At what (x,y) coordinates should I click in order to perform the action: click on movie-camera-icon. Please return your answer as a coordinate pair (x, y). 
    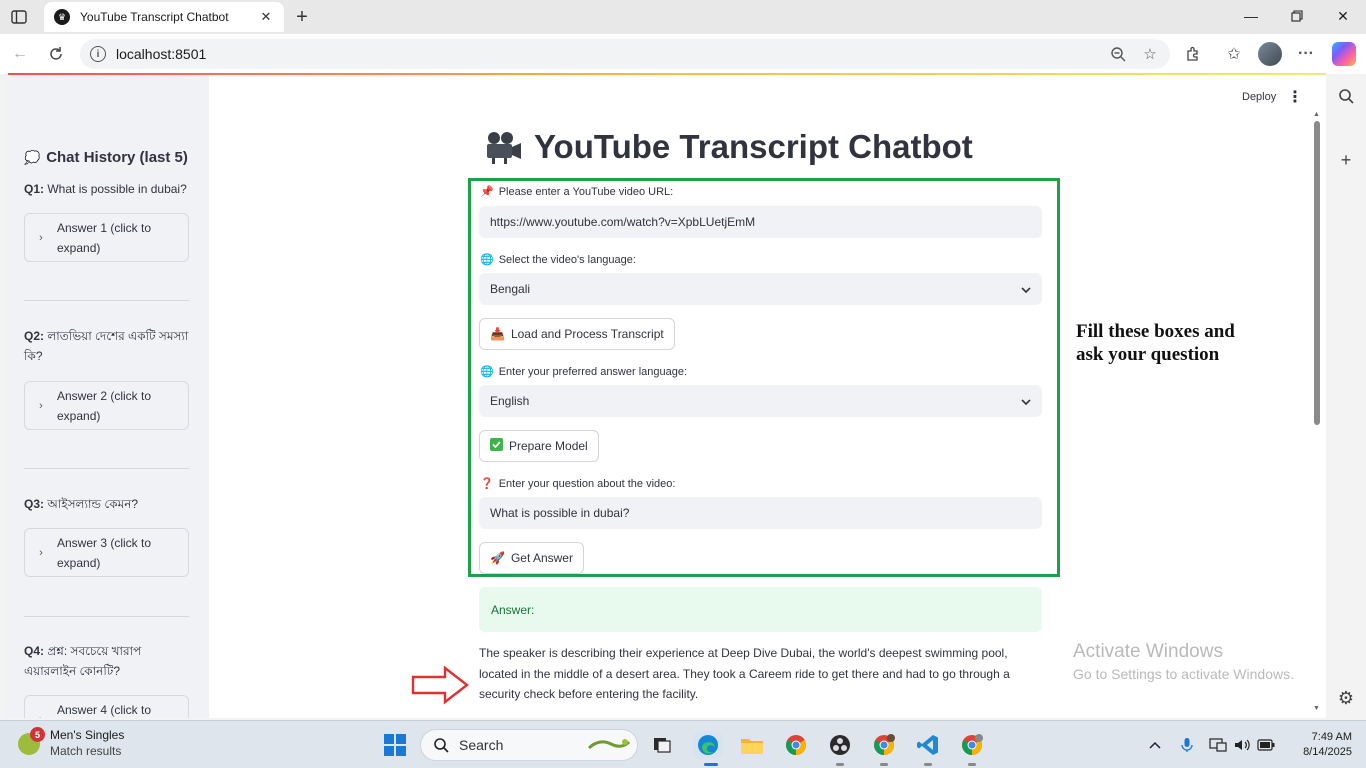
    Looking at the image, I should click on (504, 148).